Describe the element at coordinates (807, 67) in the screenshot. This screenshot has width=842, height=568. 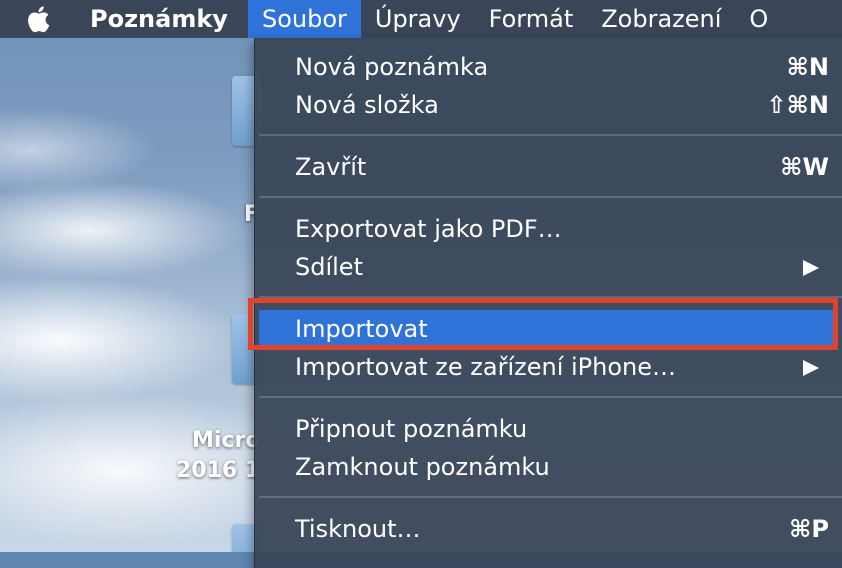
I see `shortcut-label: ⌘N` at that location.